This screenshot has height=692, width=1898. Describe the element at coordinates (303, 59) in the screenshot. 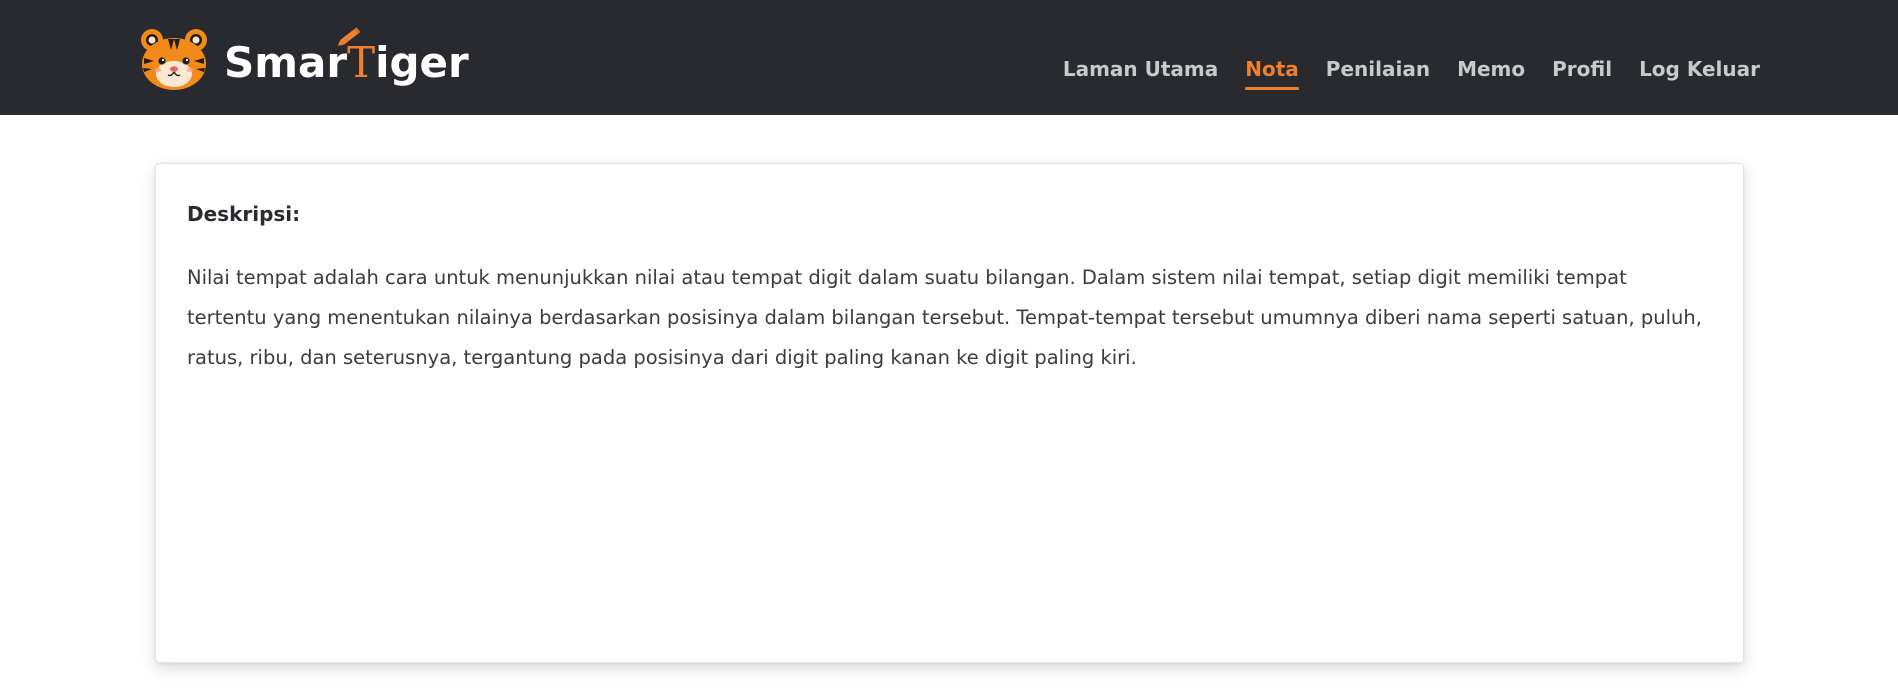

I see `brand-logo-link: SmarTiger` at that location.